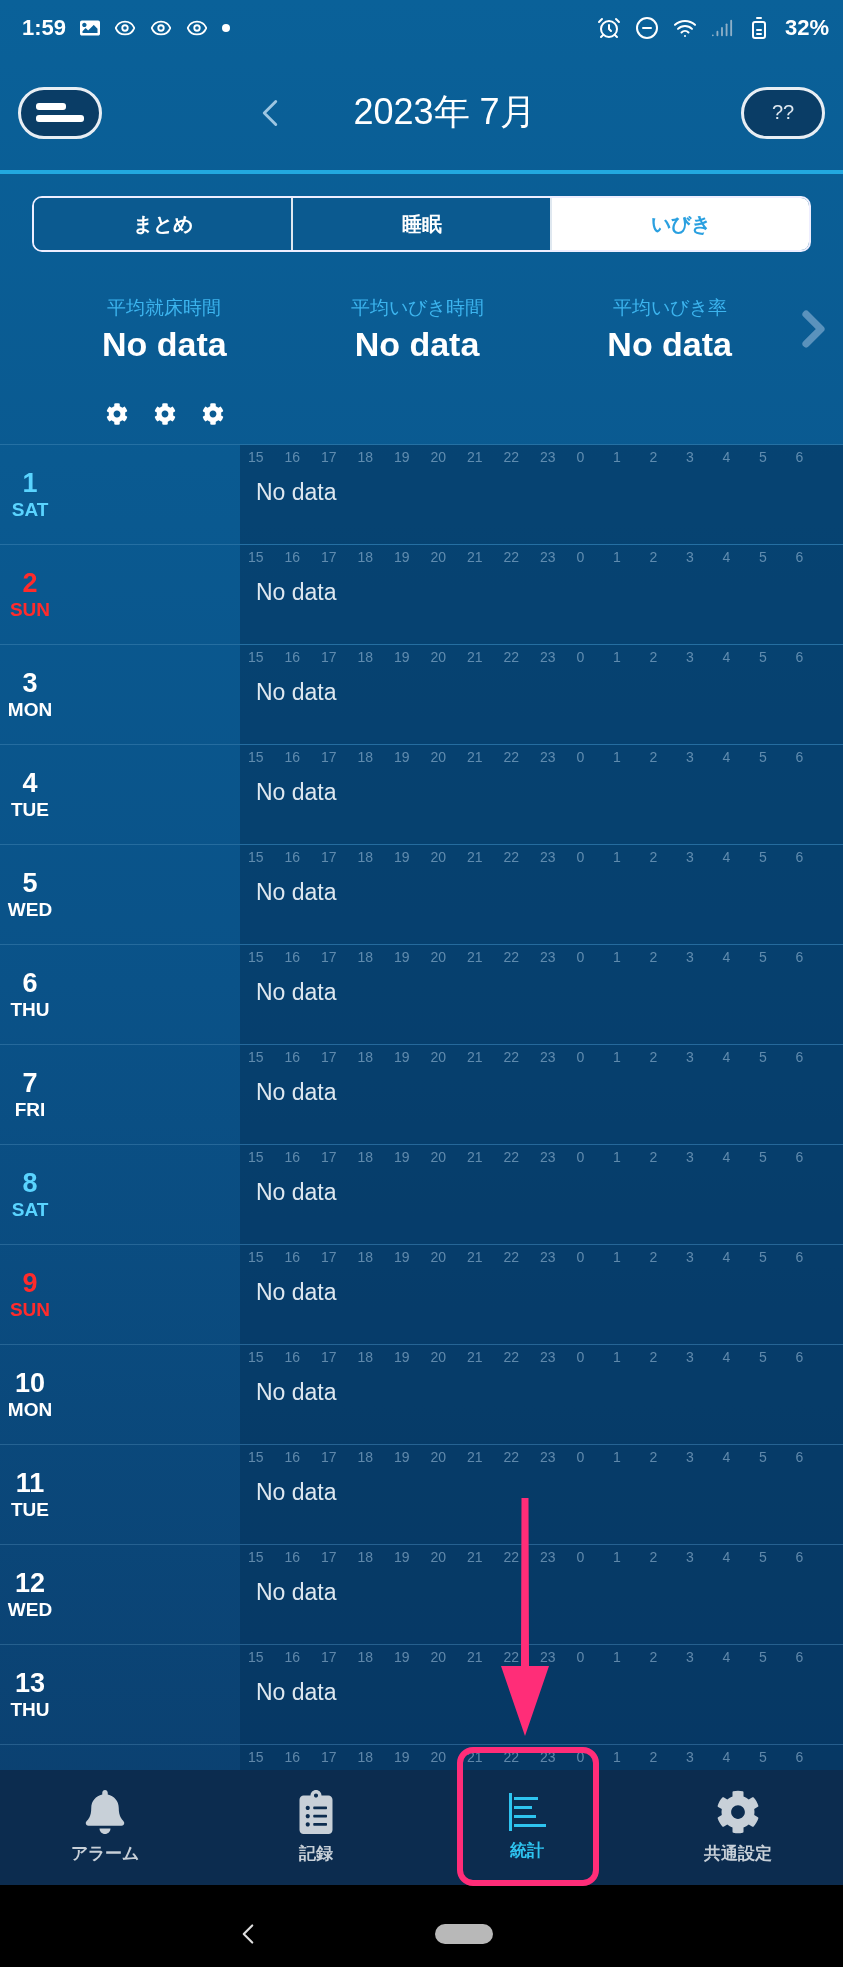 This screenshot has height=1967, width=843. Describe the element at coordinates (316, 1827) in the screenshot. I see `nav-tab: 記録` at that location.